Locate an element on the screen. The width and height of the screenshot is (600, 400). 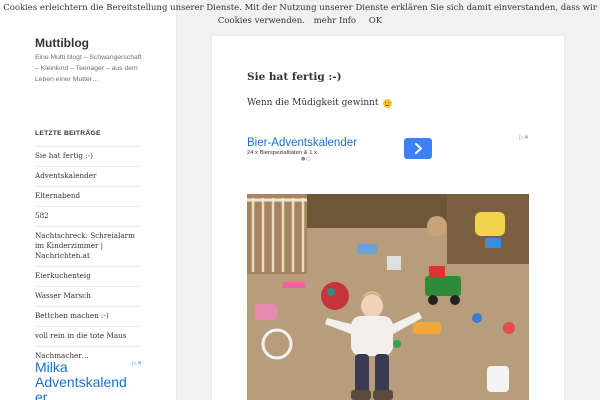
ad-next-button is located at coordinates (418, 148).